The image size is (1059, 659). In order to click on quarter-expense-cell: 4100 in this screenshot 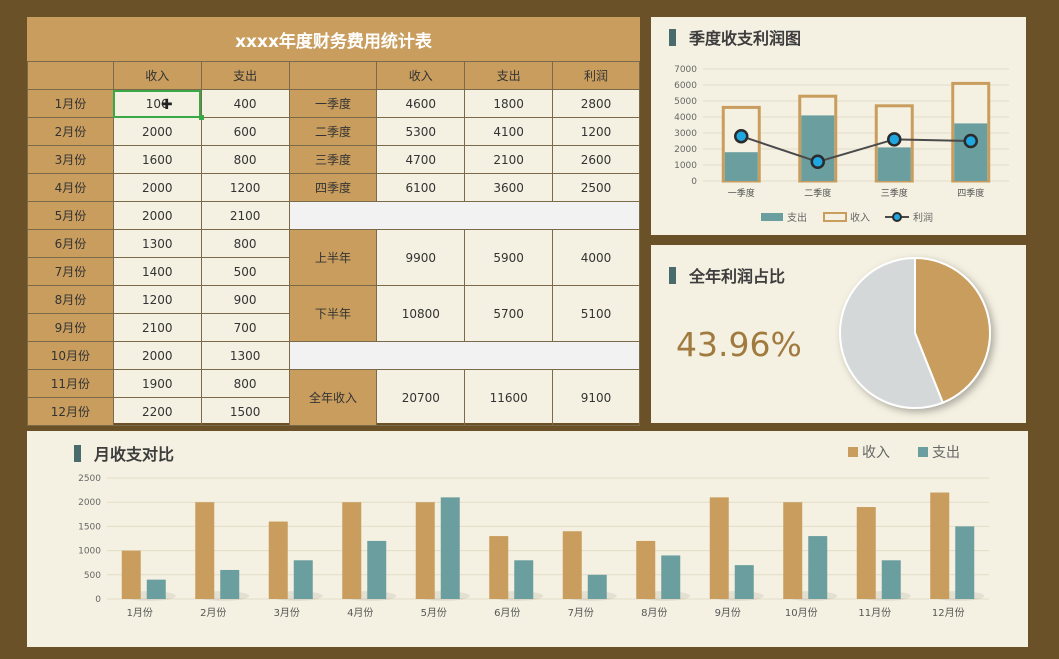, I will do `click(509, 131)`.